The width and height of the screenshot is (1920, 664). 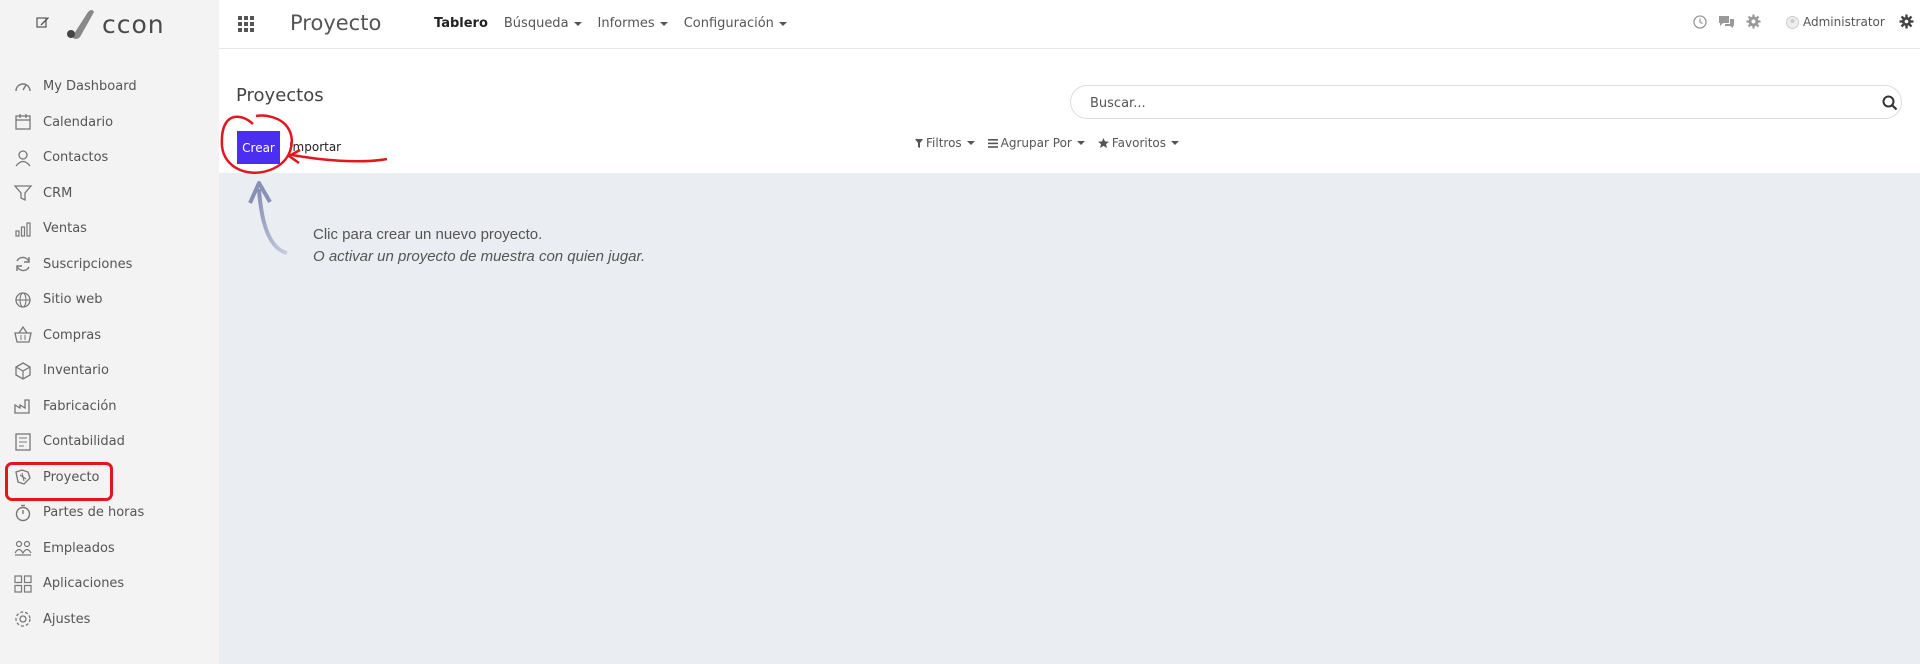 I want to click on search-icon, so click(x=1890, y=103).